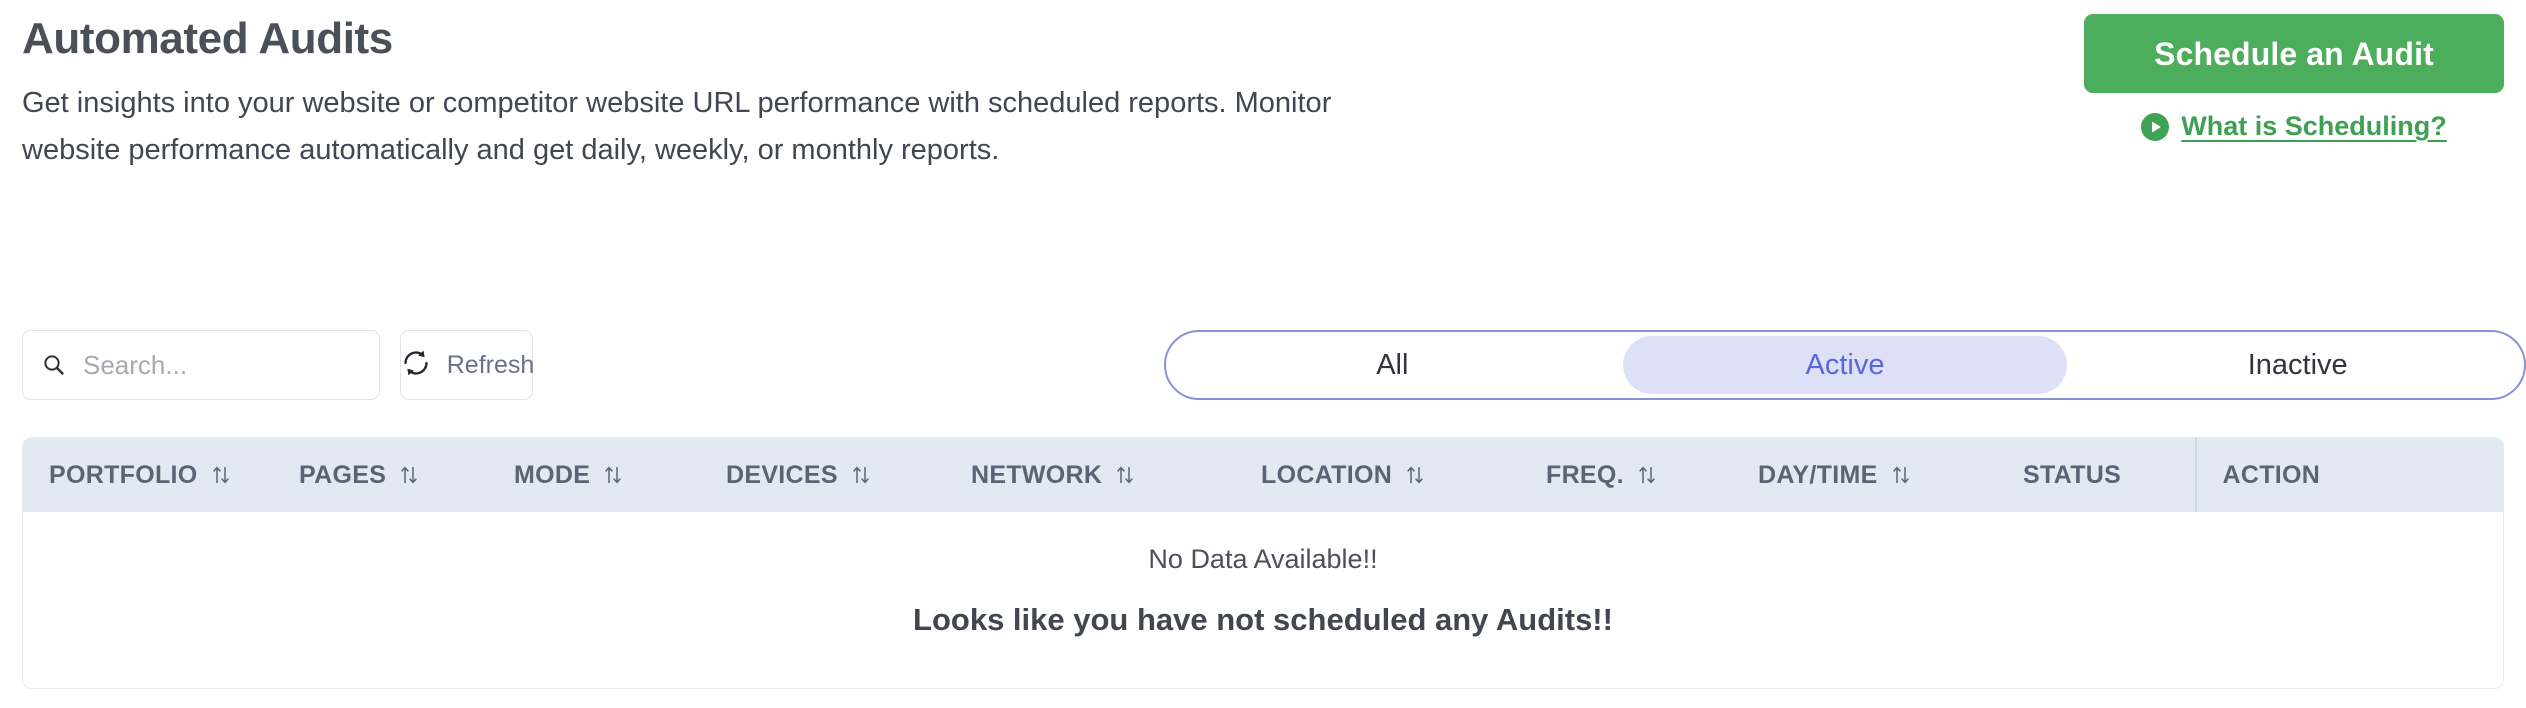  I want to click on what-is-scheduling-link: What is Scheduling?, so click(2294, 126).